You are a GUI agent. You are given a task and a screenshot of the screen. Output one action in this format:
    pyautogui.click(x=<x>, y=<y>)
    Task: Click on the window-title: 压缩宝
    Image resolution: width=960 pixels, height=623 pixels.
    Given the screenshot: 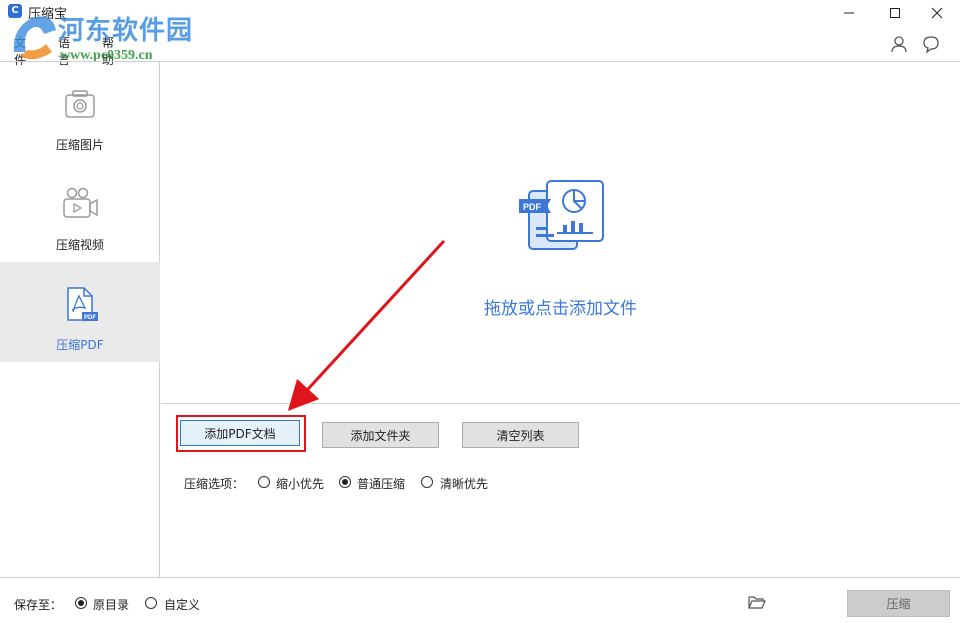 What is the action you would take?
    pyautogui.click(x=48, y=14)
    